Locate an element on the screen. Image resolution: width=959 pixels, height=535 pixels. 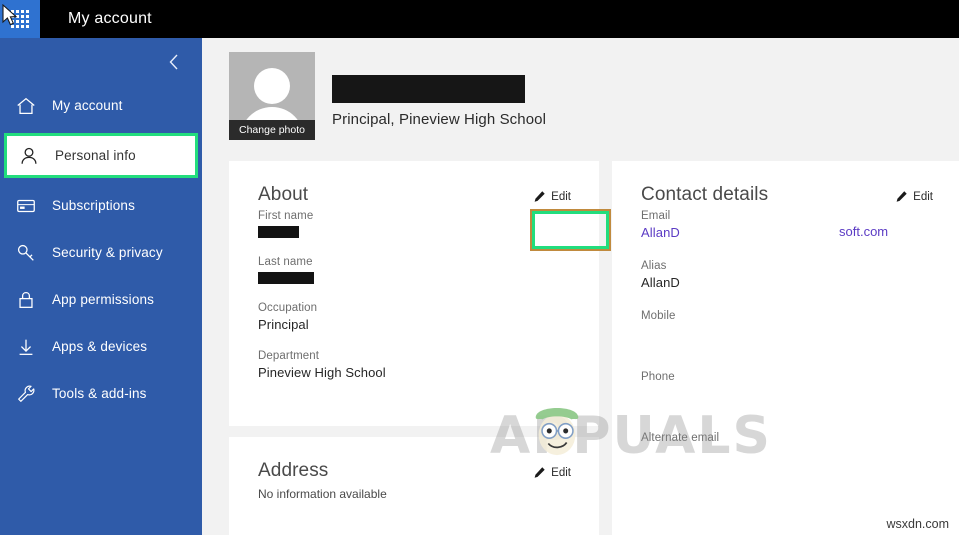
sidebar-item-personal-info: Personal info is located at coordinates (101, 155).